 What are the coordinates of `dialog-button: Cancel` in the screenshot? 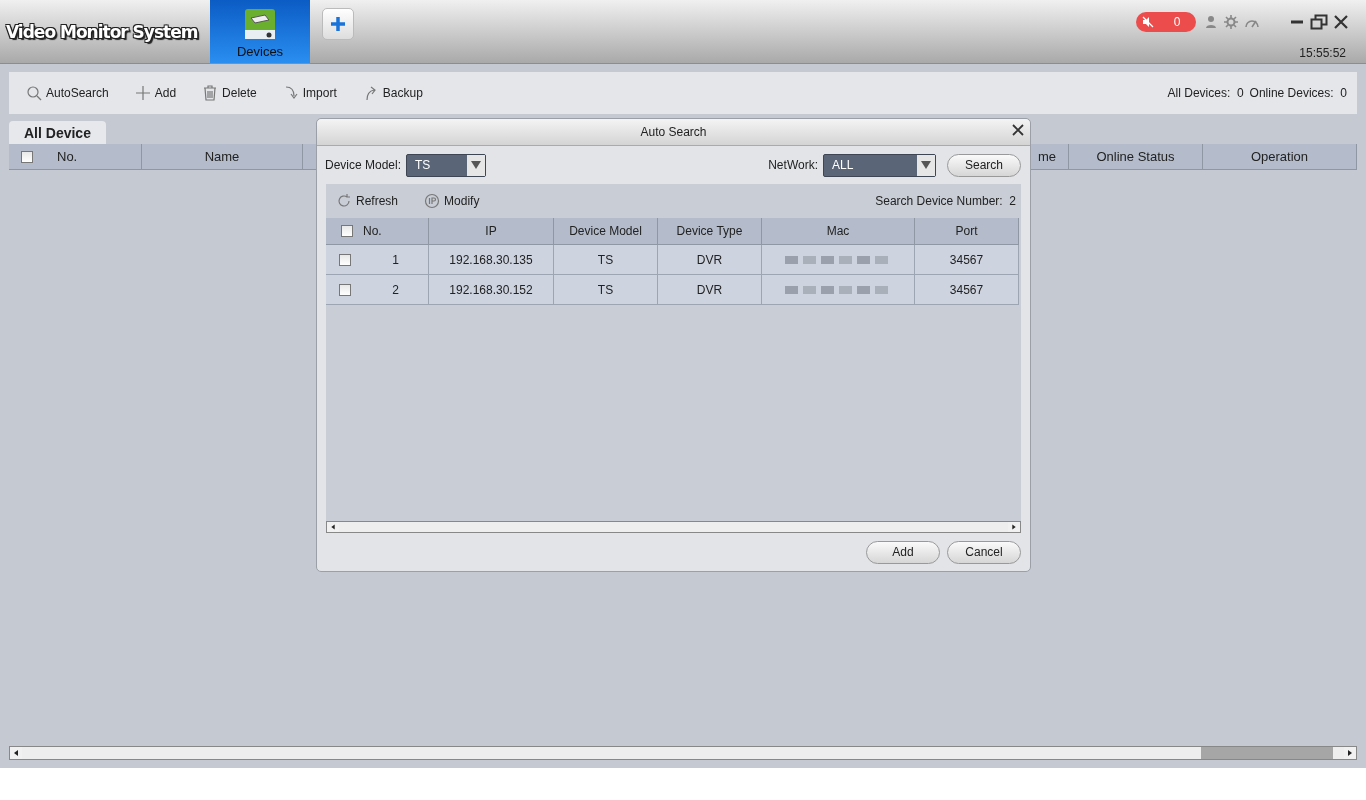 It's located at (984, 552).